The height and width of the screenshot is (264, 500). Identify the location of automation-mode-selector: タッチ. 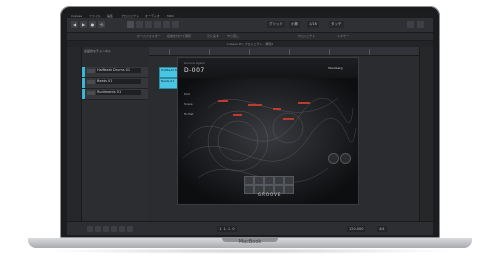
(336, 24).